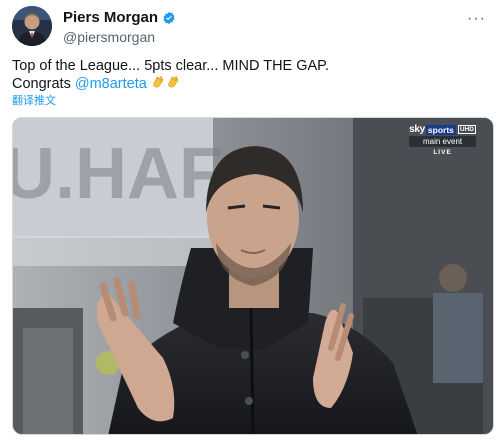  Describe the element at coordinates (43, 84) in the screenshot. I see `tweet-congrats-text: Congrats` at that location.